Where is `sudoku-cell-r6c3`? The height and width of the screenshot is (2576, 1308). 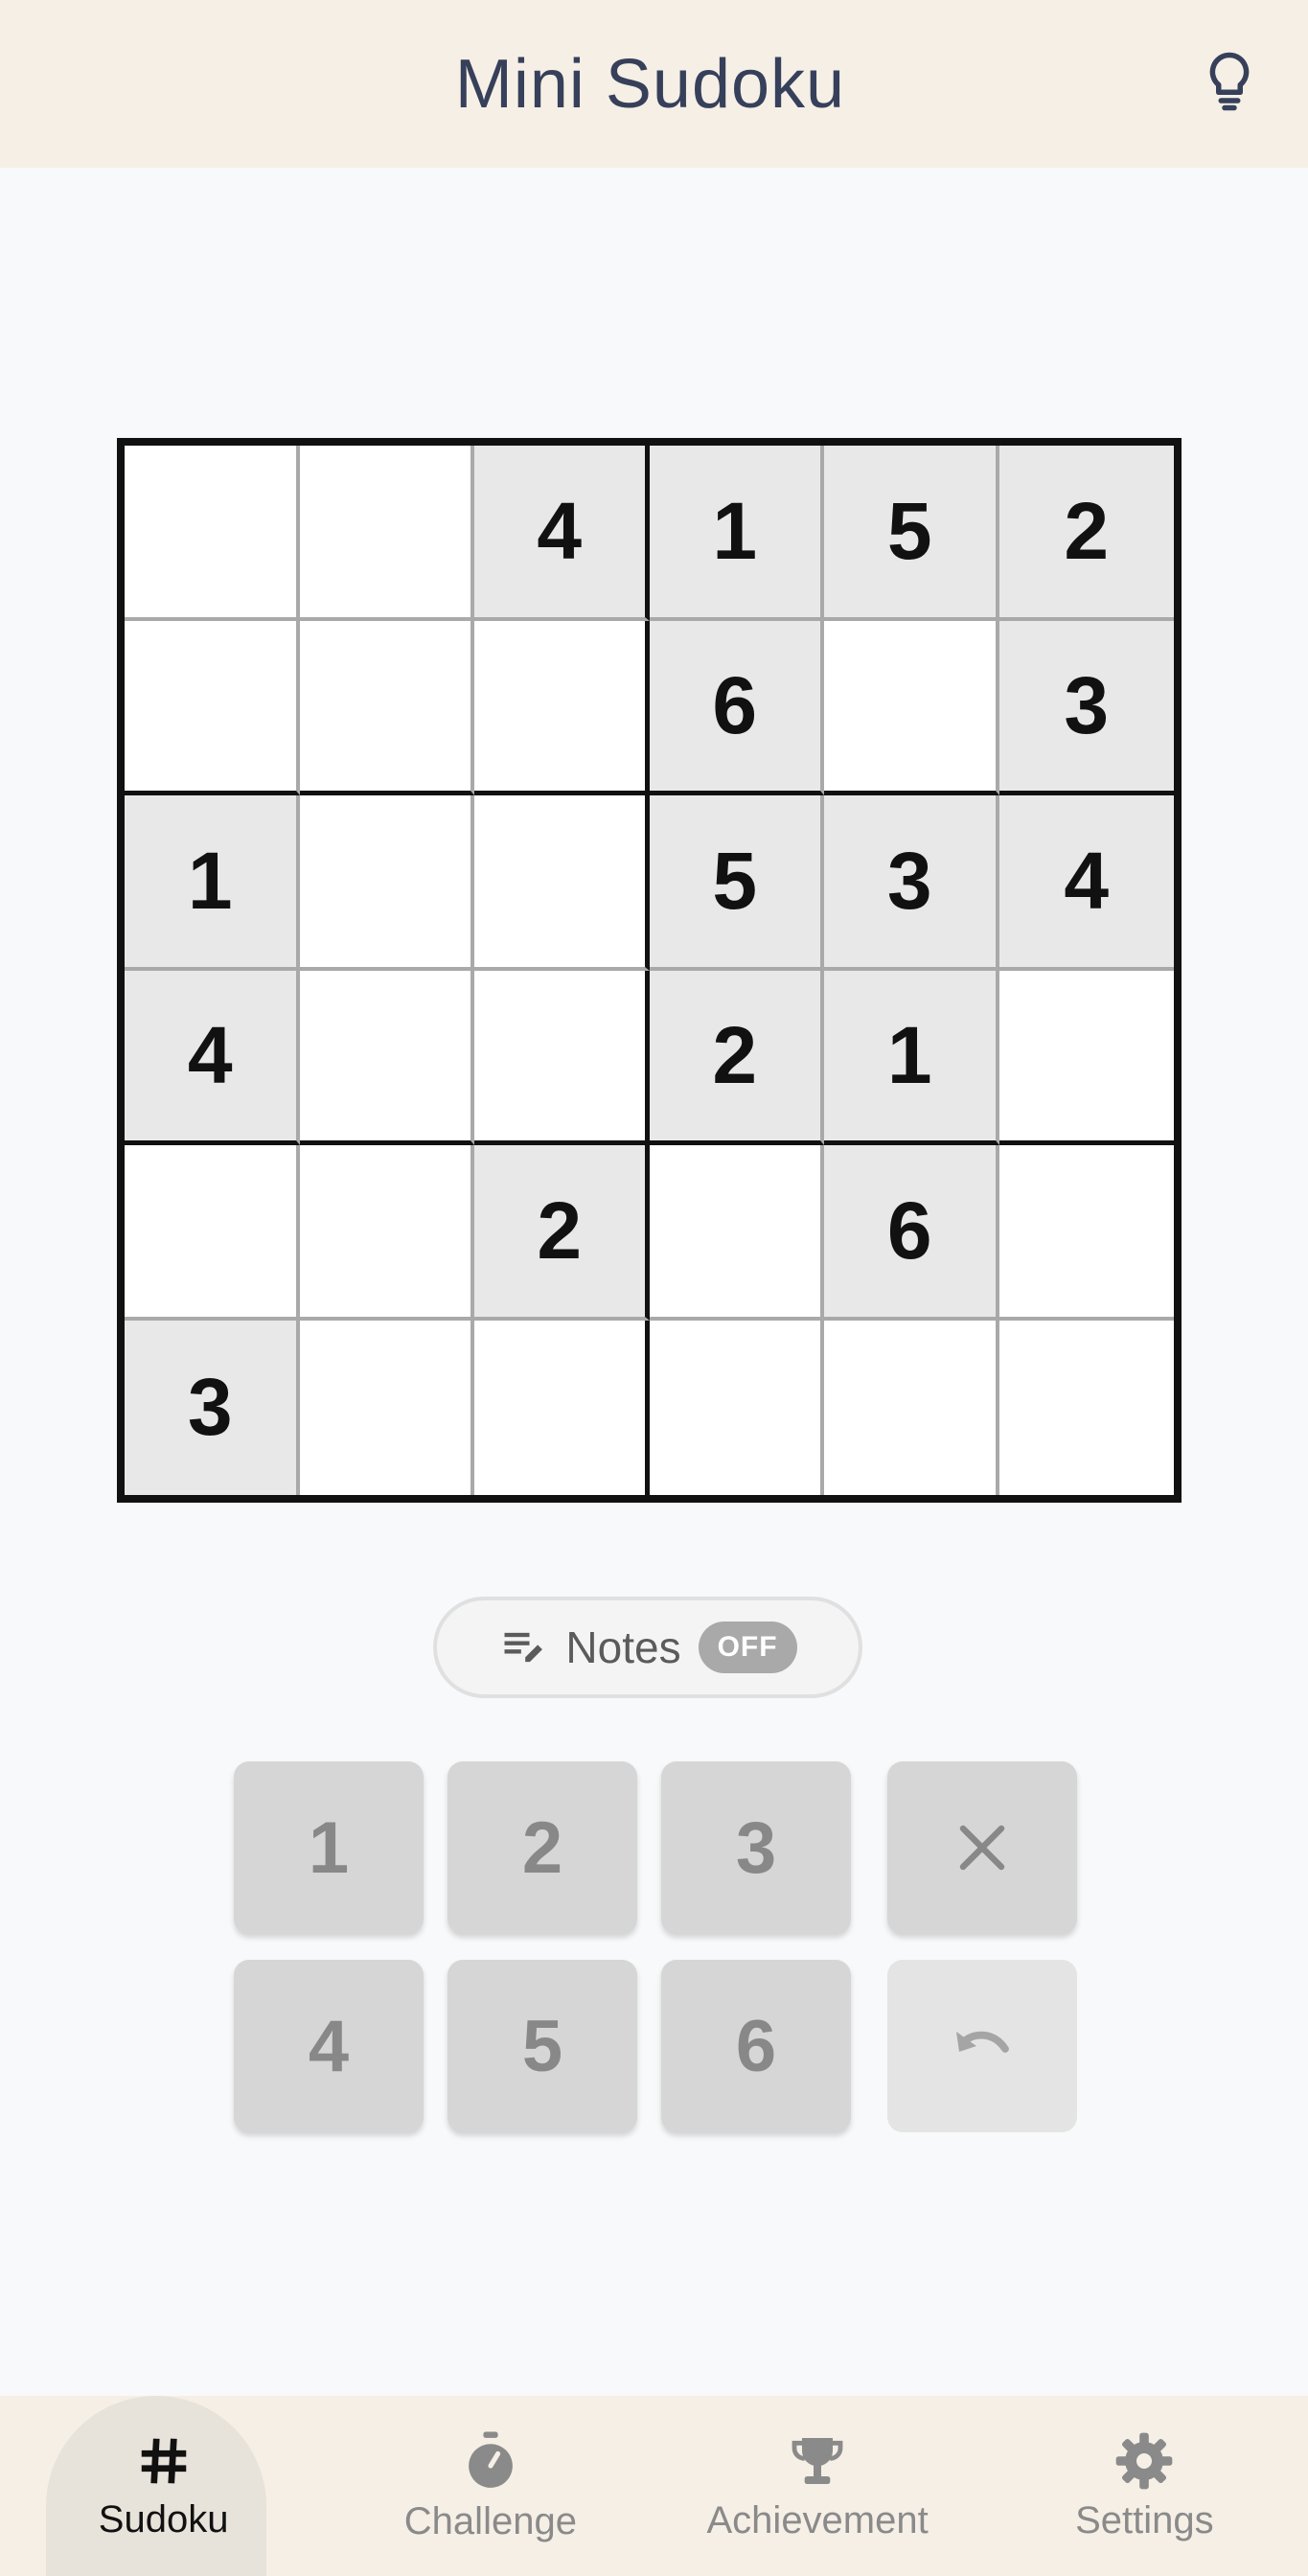 sudoku-cell-r6c3 is located at coordinates (562, 1407).